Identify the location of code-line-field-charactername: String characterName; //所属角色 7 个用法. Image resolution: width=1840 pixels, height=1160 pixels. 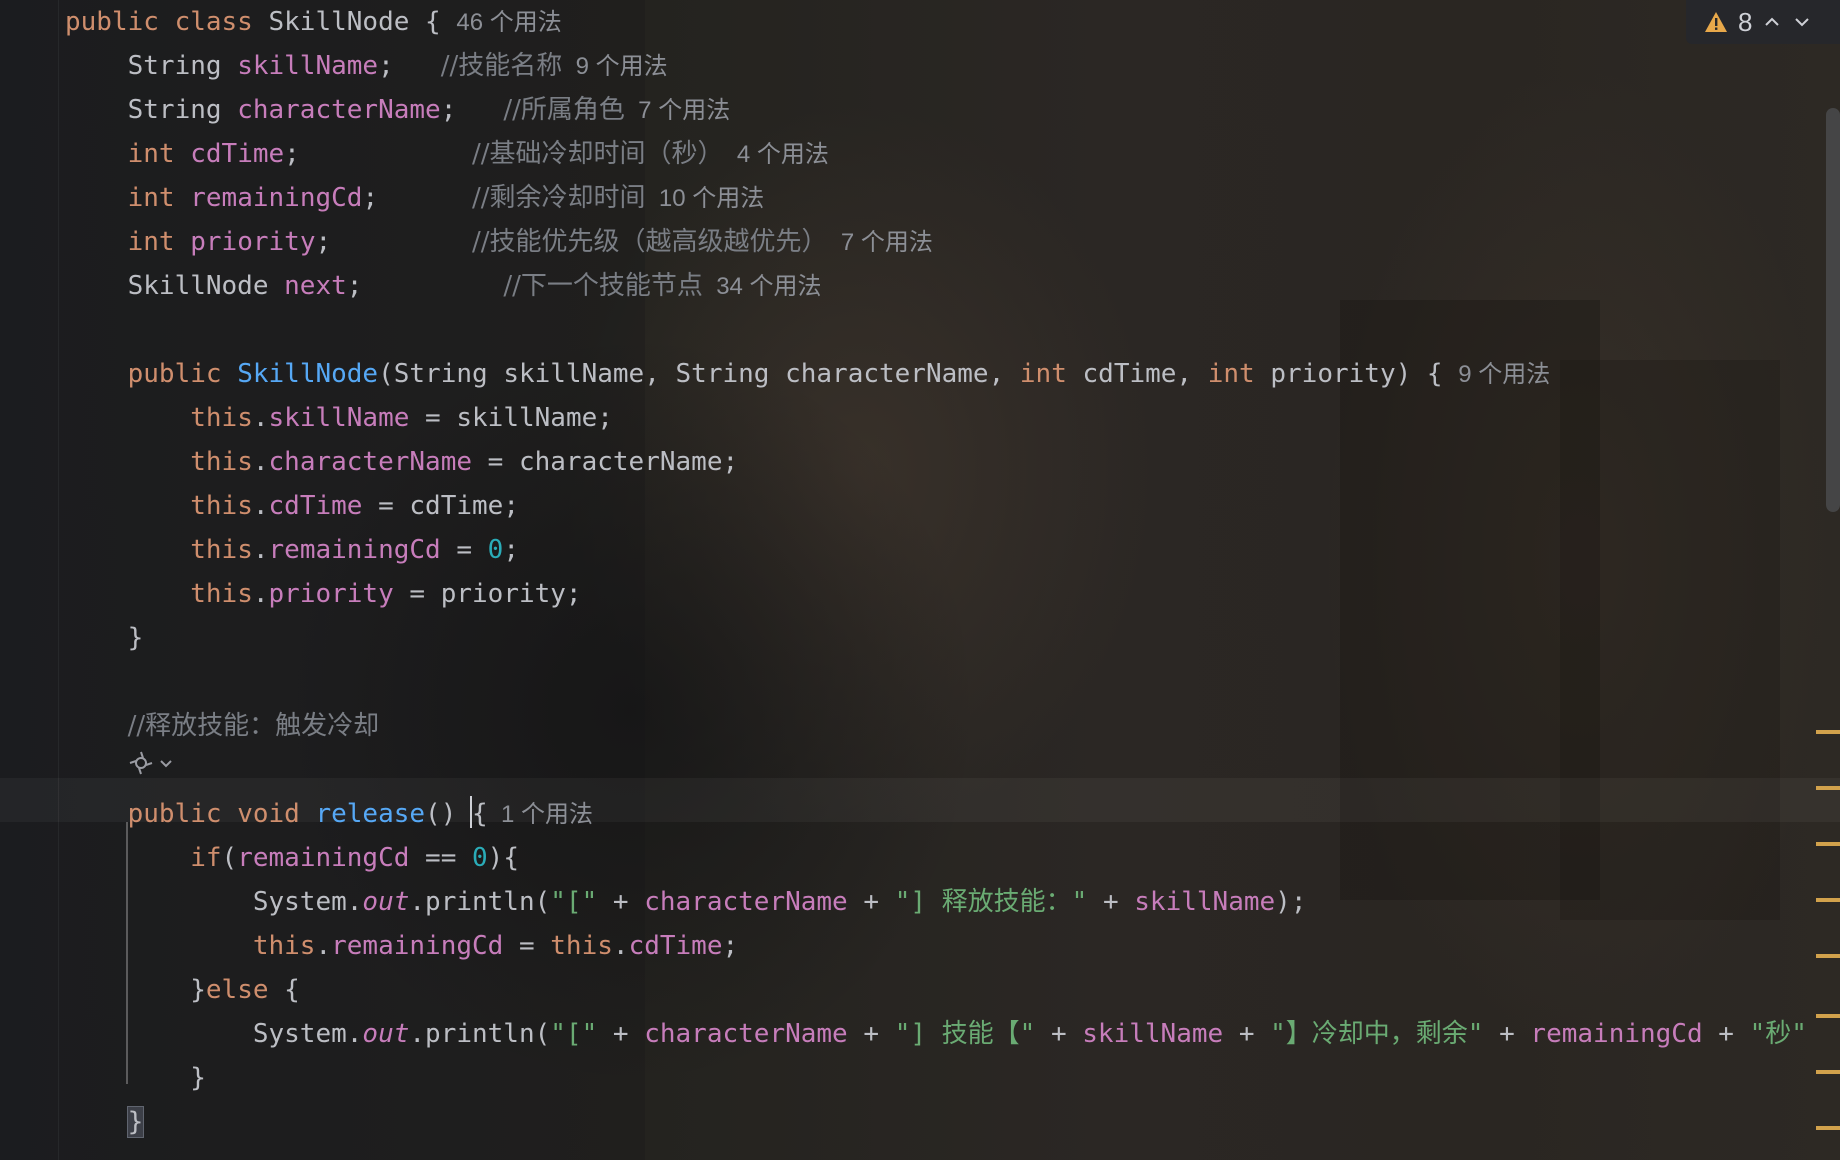
(398, 110).